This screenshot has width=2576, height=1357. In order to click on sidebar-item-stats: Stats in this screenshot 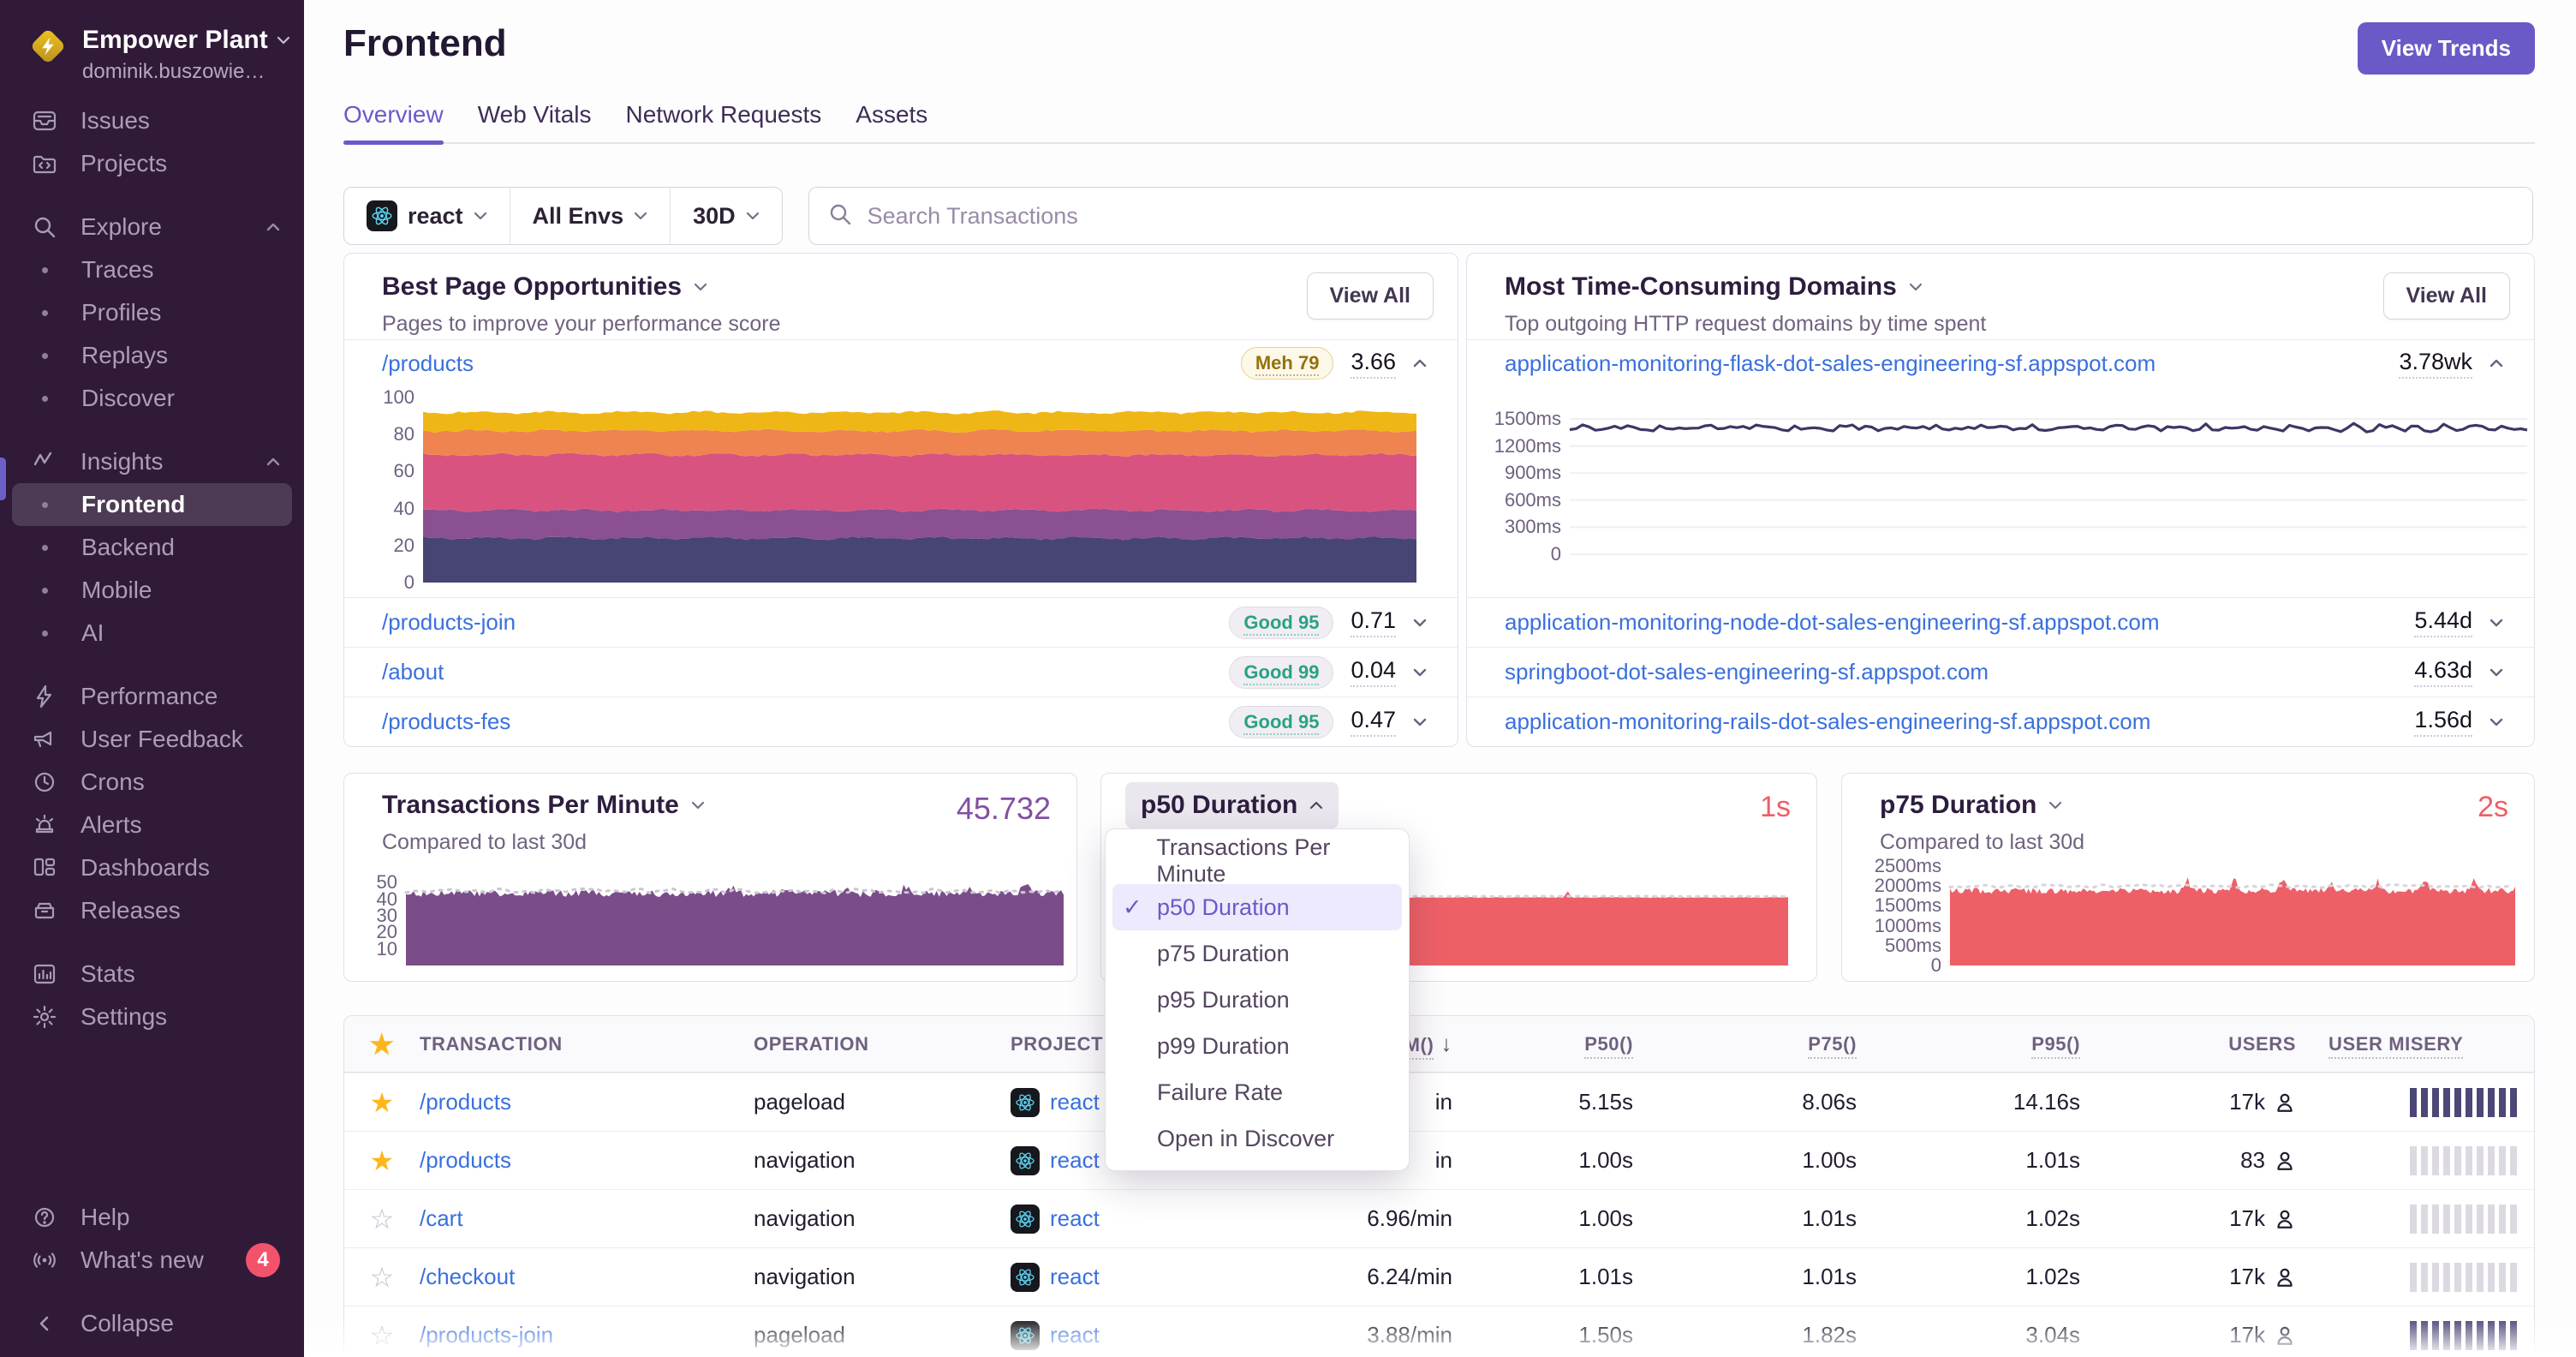, I will do `click(152, 974)`.